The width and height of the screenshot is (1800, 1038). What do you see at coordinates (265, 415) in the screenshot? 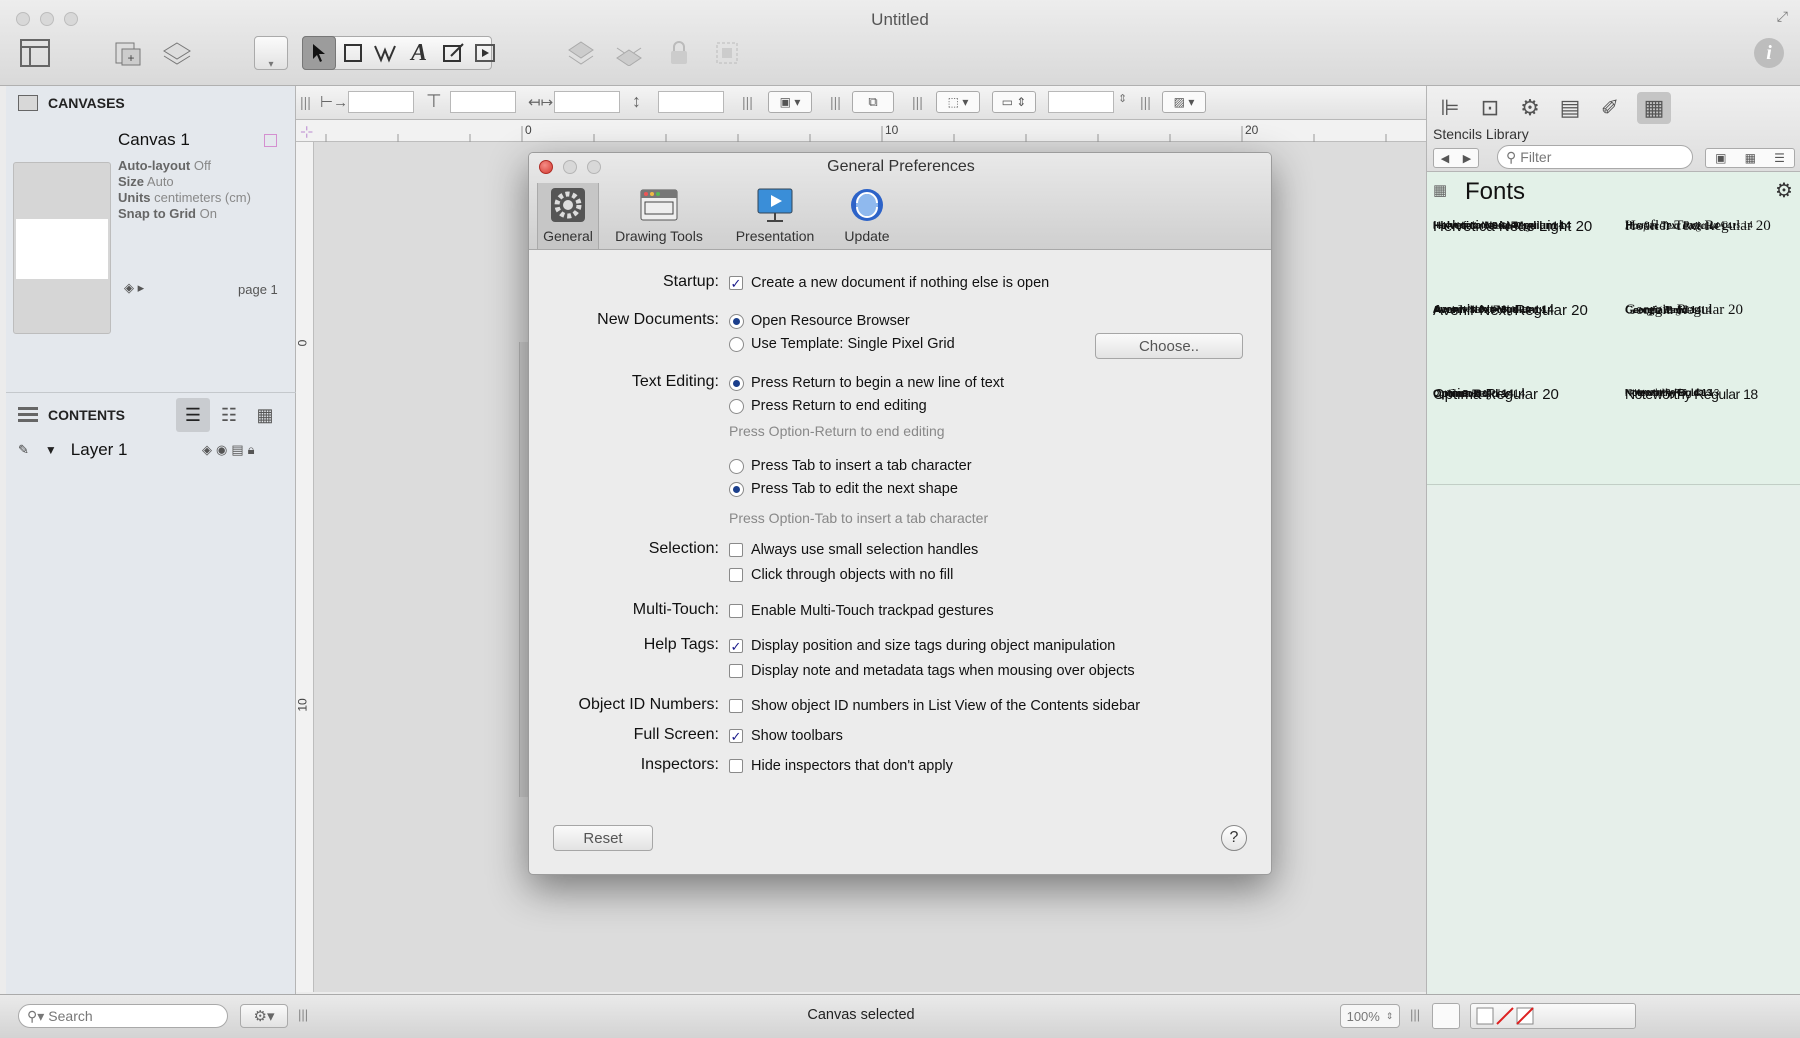
I see `grid-view-icon: ▦` at bounding box center [265, 415].